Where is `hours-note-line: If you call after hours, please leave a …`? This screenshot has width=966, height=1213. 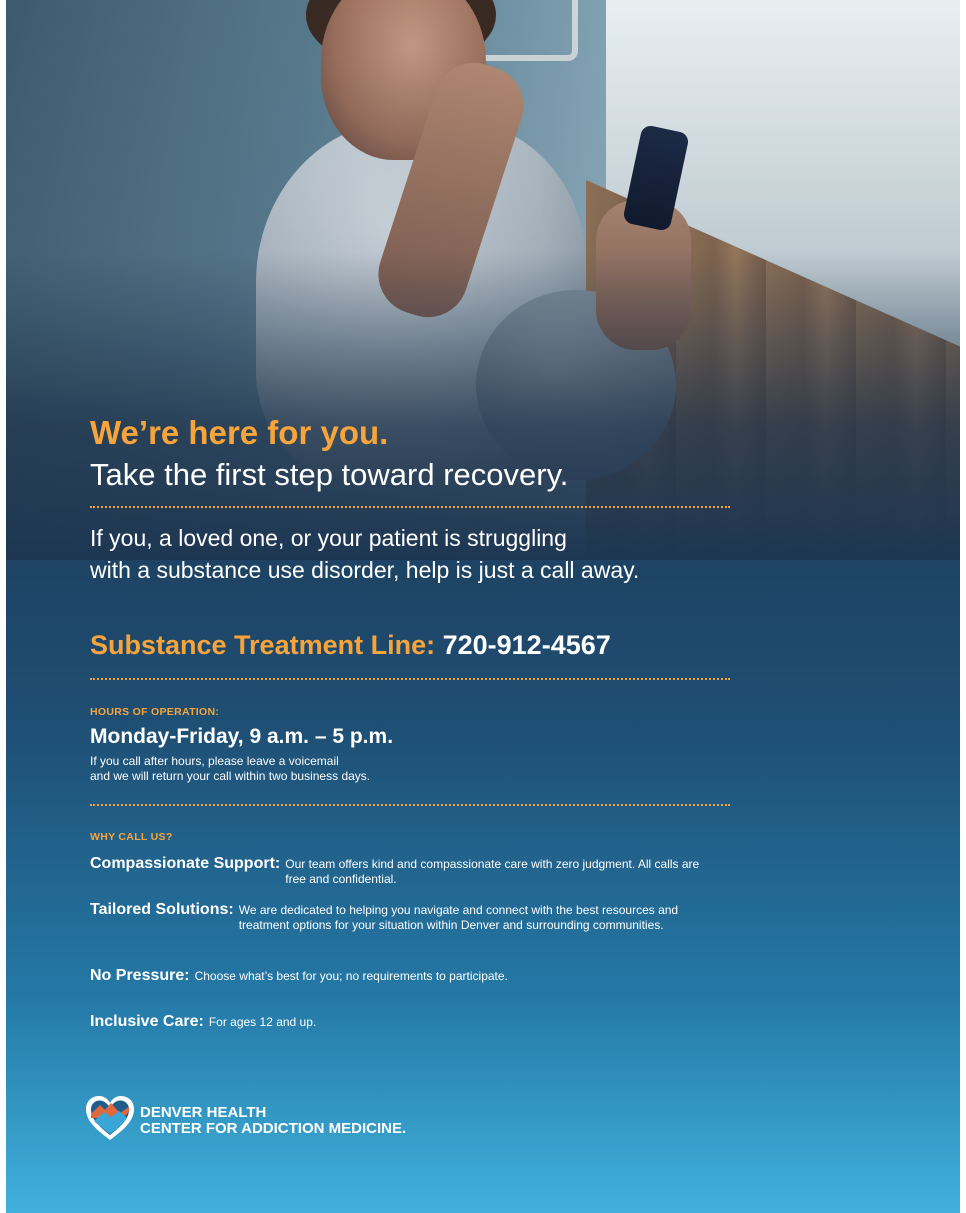
hours-note-line: If you call after hours, please leave a … is located at coordinates (214, 761).